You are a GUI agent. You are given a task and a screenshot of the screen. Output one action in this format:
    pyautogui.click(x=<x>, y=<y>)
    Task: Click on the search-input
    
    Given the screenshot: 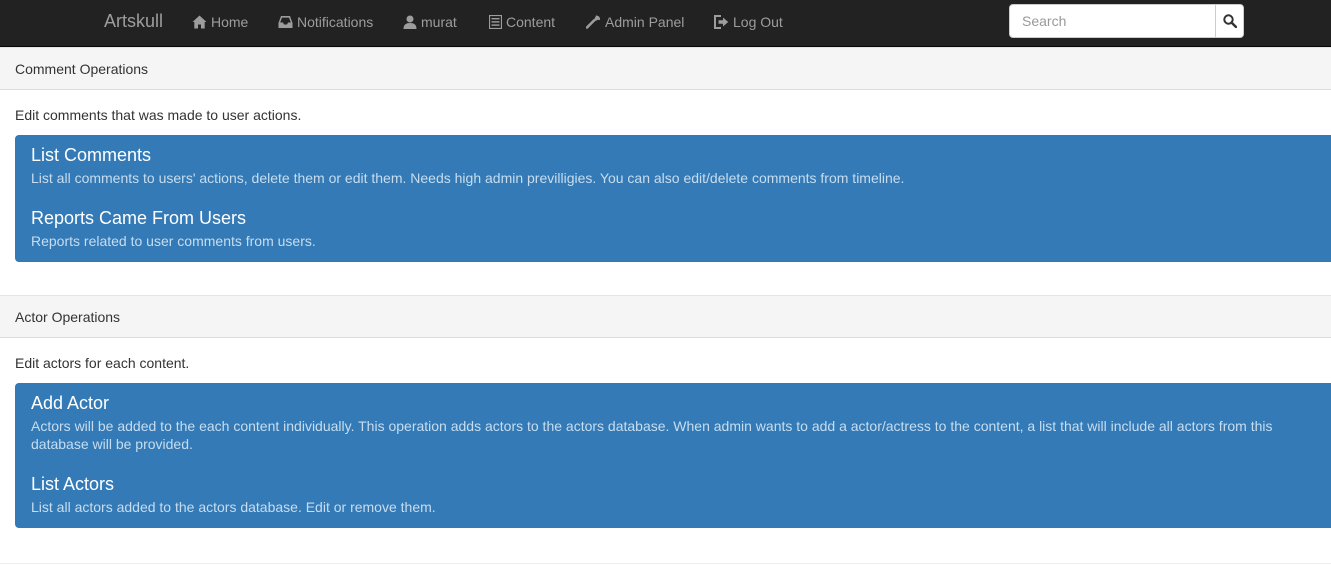 What is the action you would take?
    pyautogui.click(x=1112, y=21)
    